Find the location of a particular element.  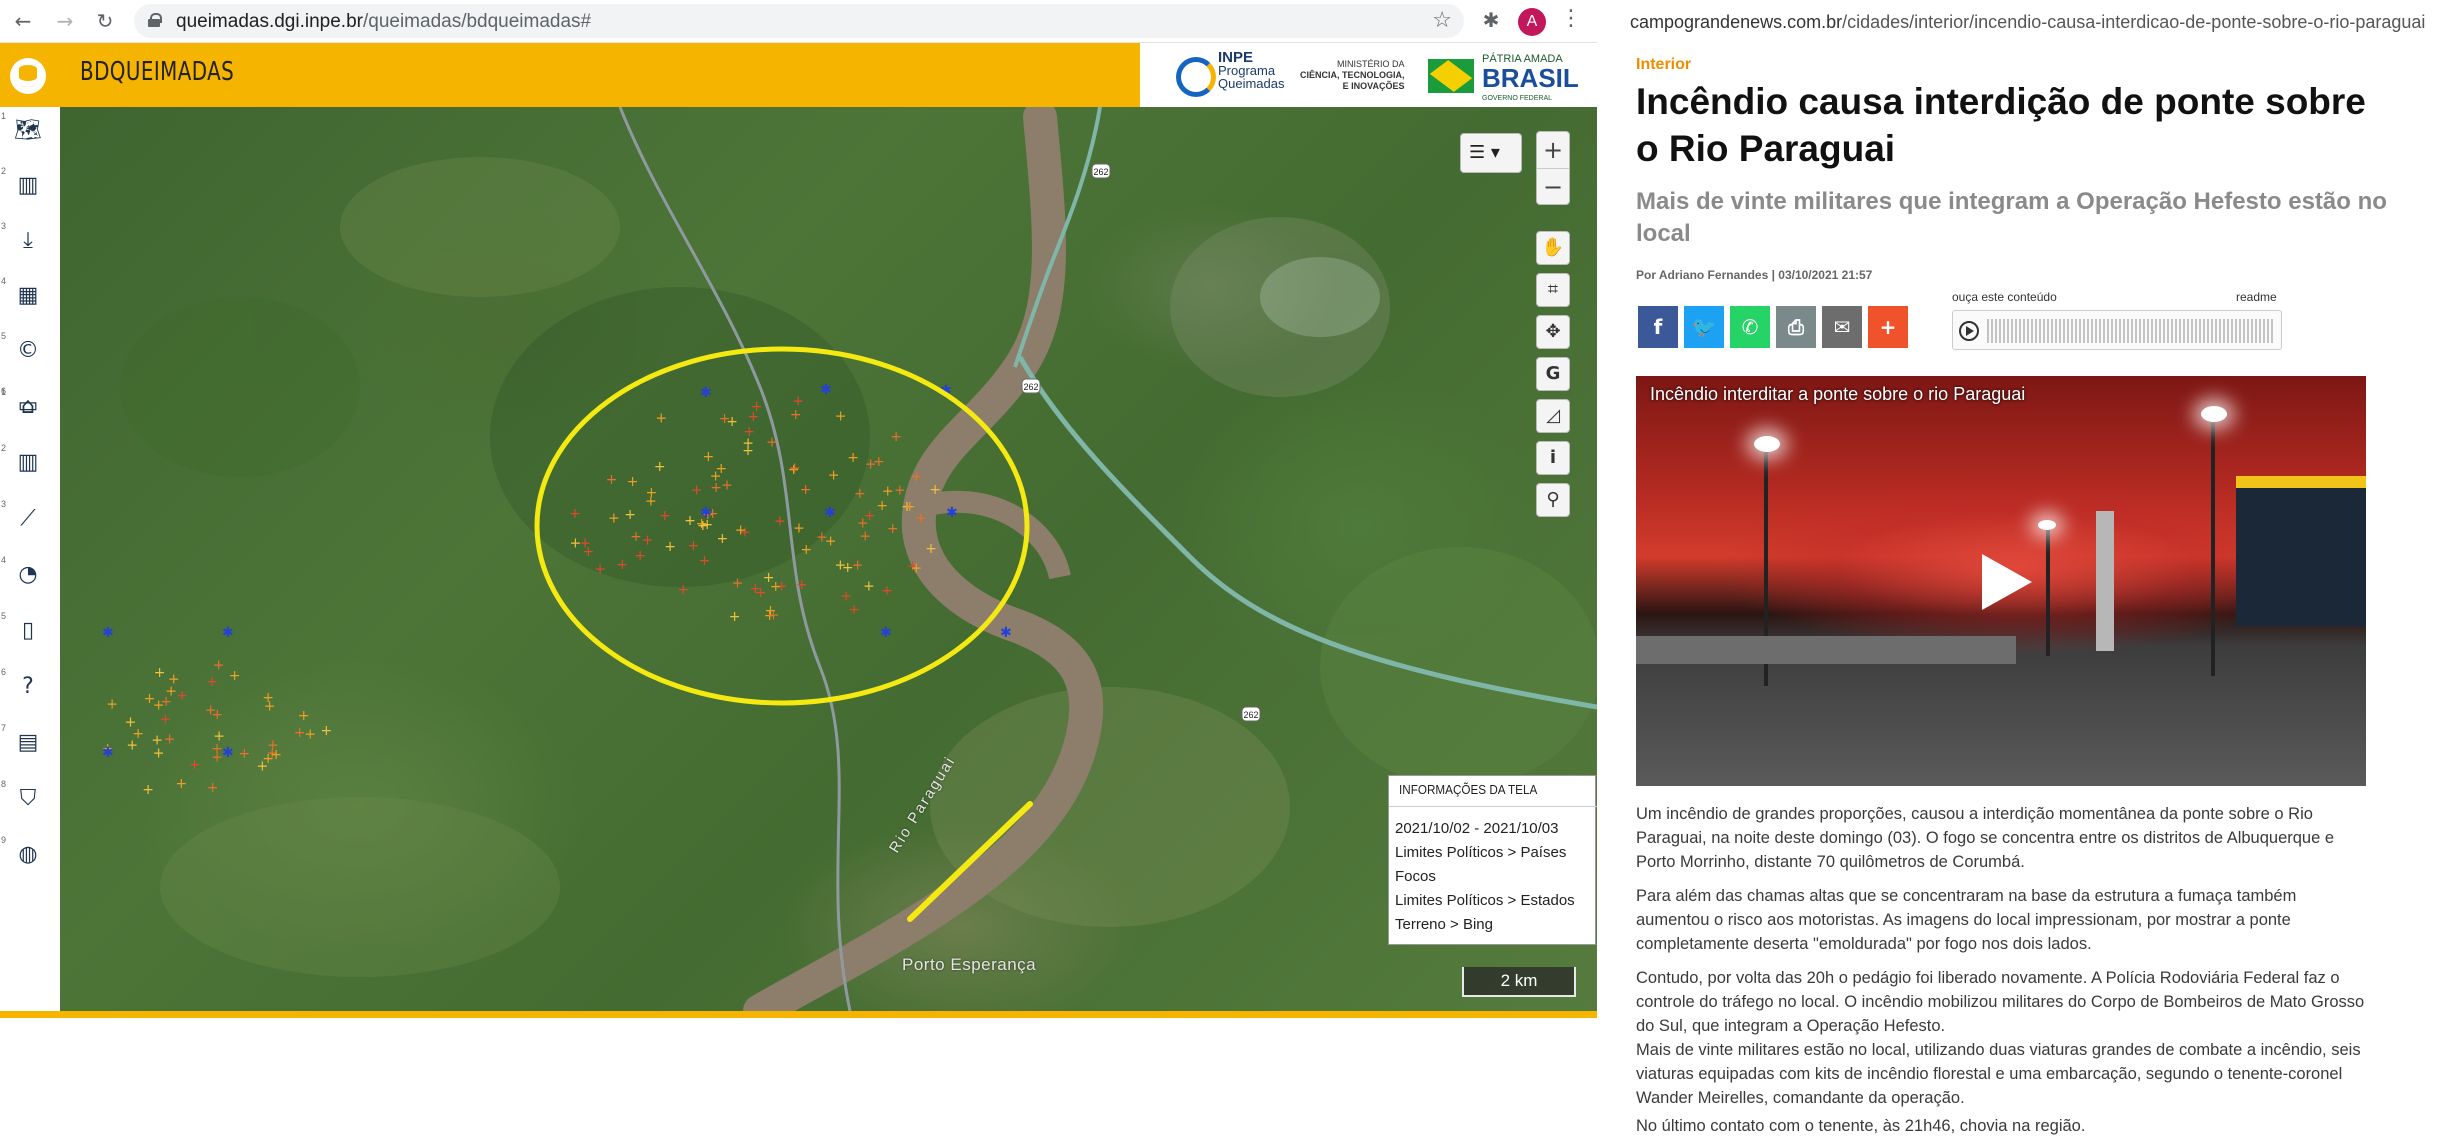

bar-chart-icon: ▥ is located at coordinates (28, 186).